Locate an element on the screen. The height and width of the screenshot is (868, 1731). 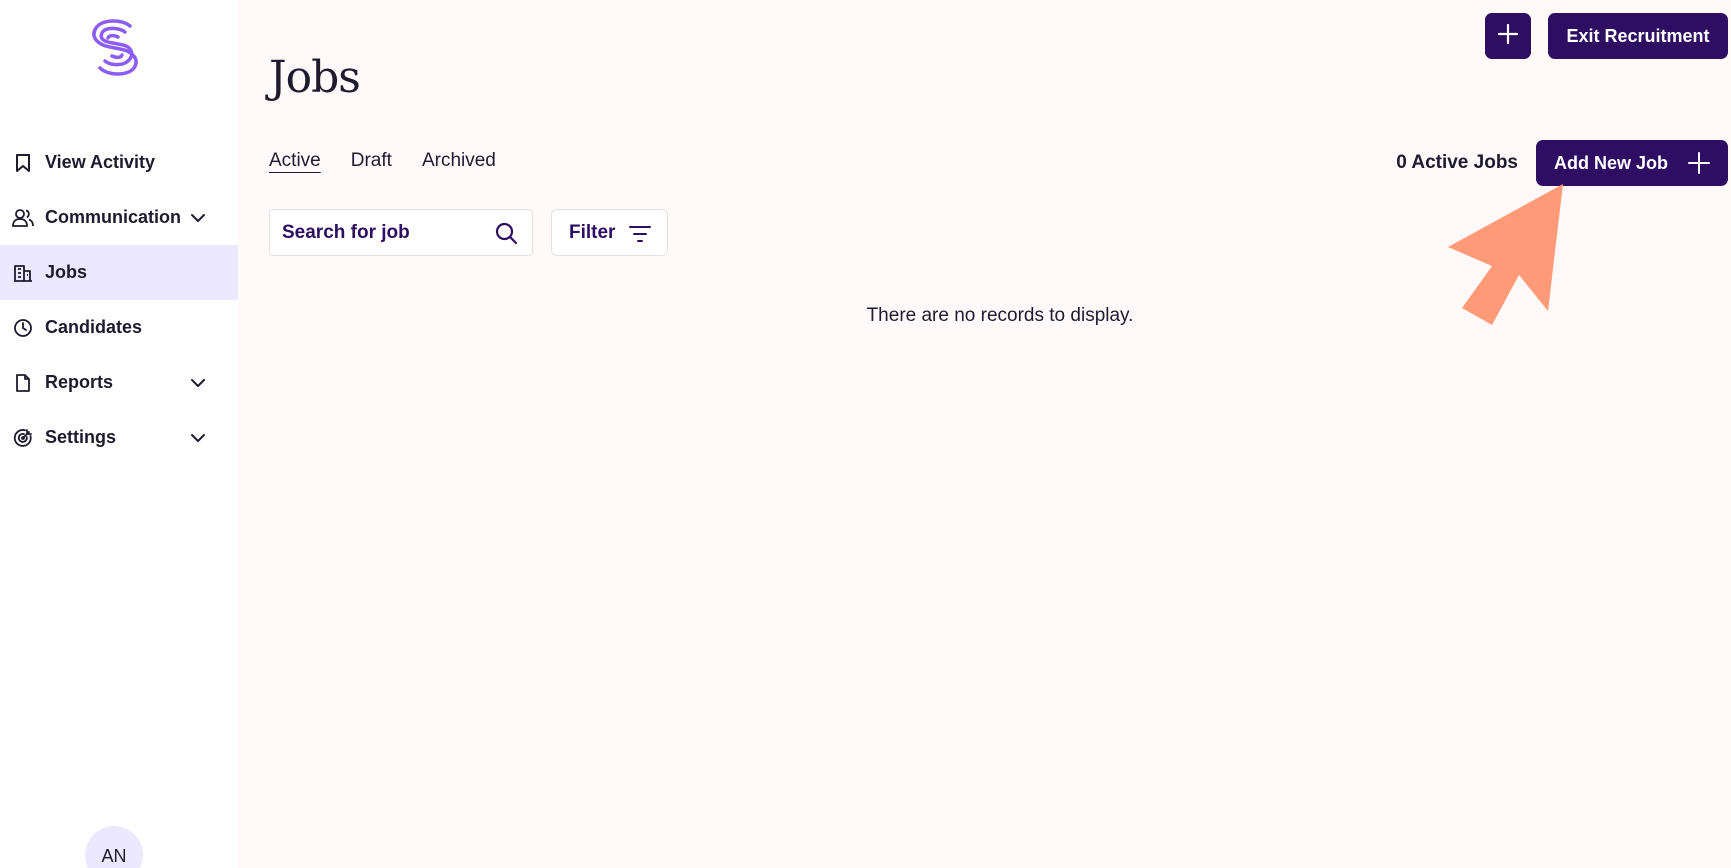
clock-icon is located at coordinates (23, 328).